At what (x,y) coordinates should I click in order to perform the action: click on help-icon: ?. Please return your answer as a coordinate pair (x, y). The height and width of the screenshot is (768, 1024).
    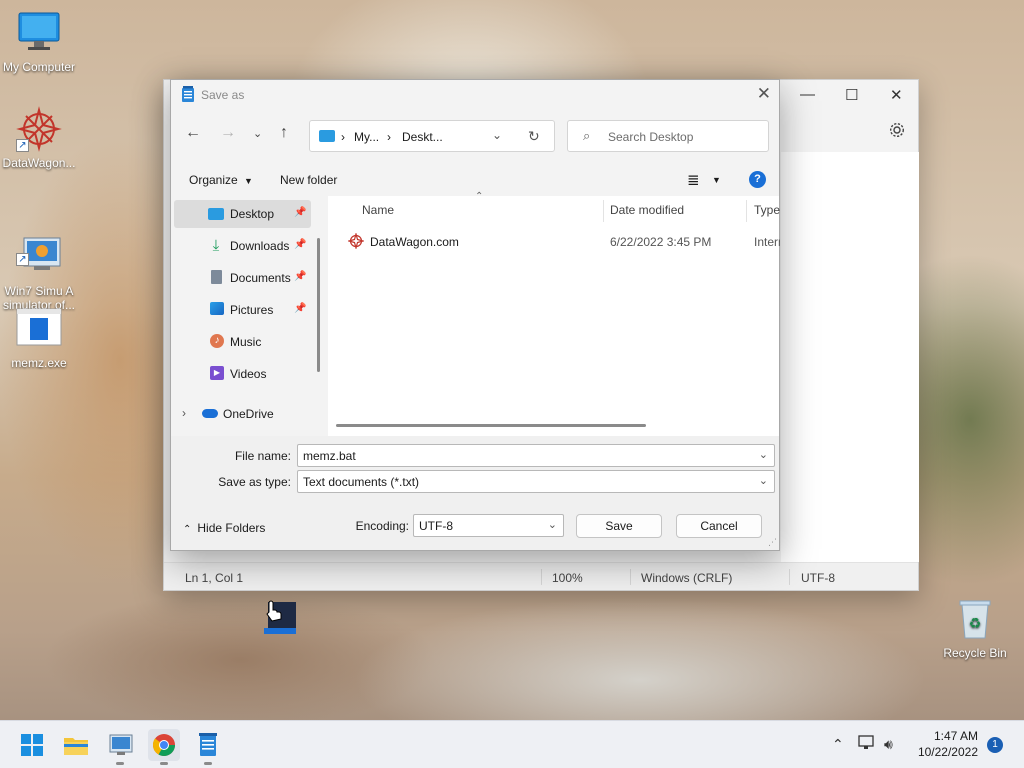
    Looking at the image, I should click on (757, 179).